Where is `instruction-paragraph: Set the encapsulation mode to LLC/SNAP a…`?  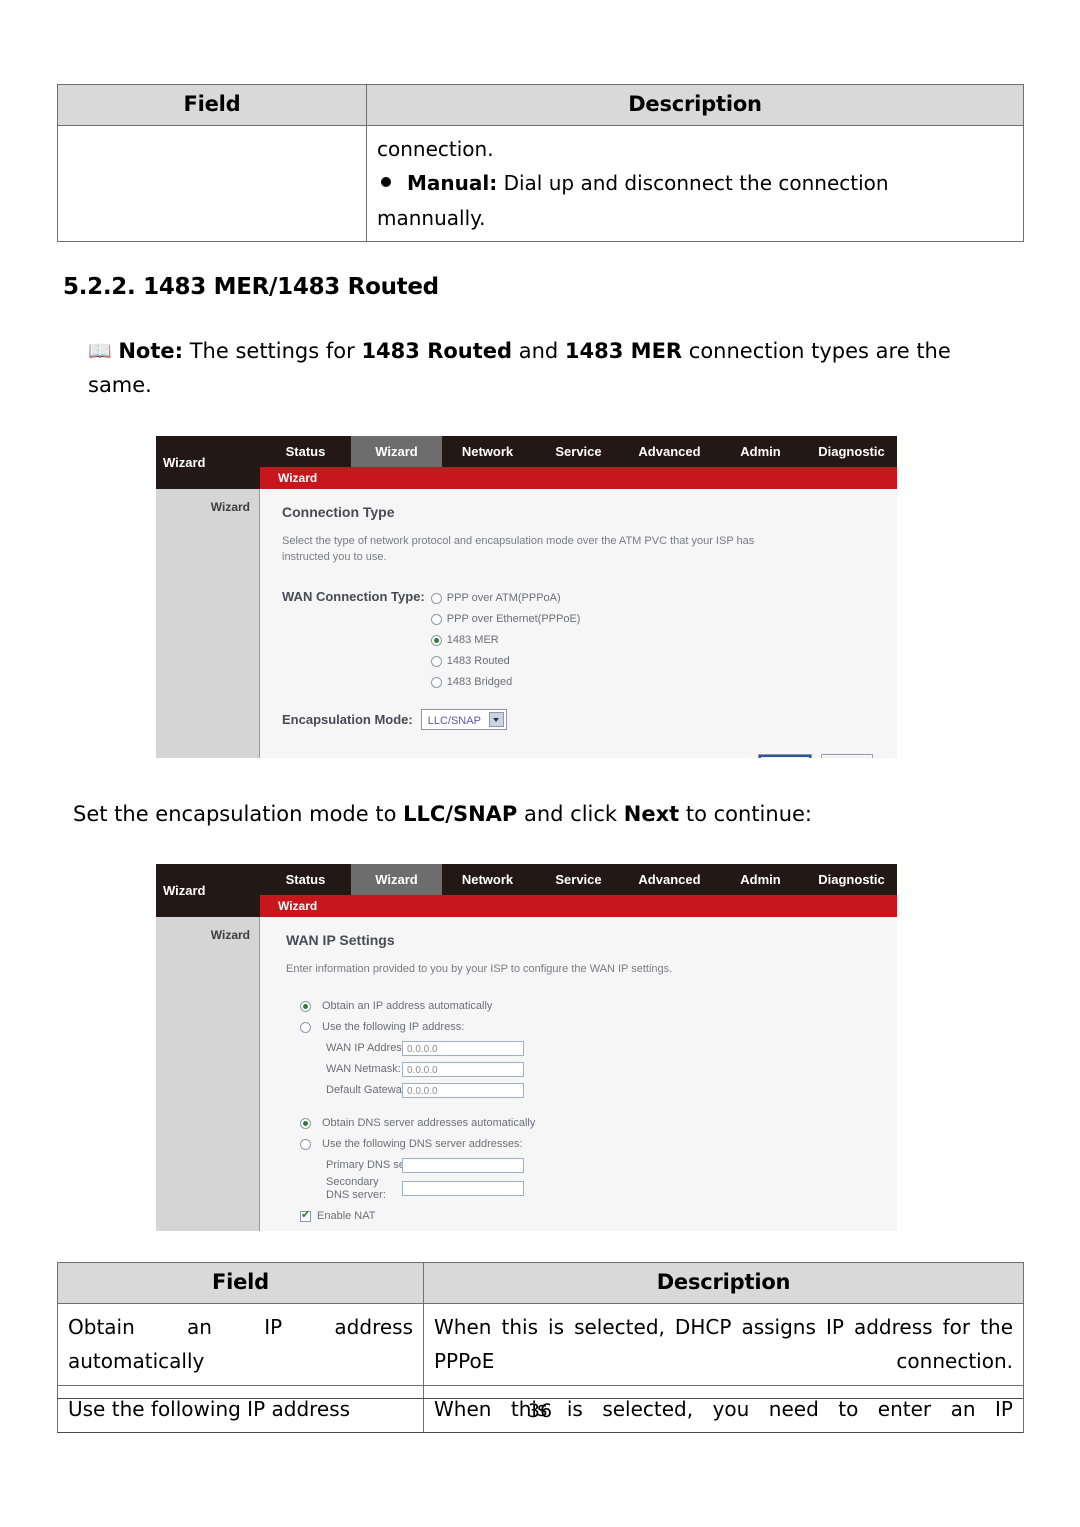
instruction-paragraph: Set the encapsulation mode to LLC/SNAP a… is located at coordinates (538, 814).